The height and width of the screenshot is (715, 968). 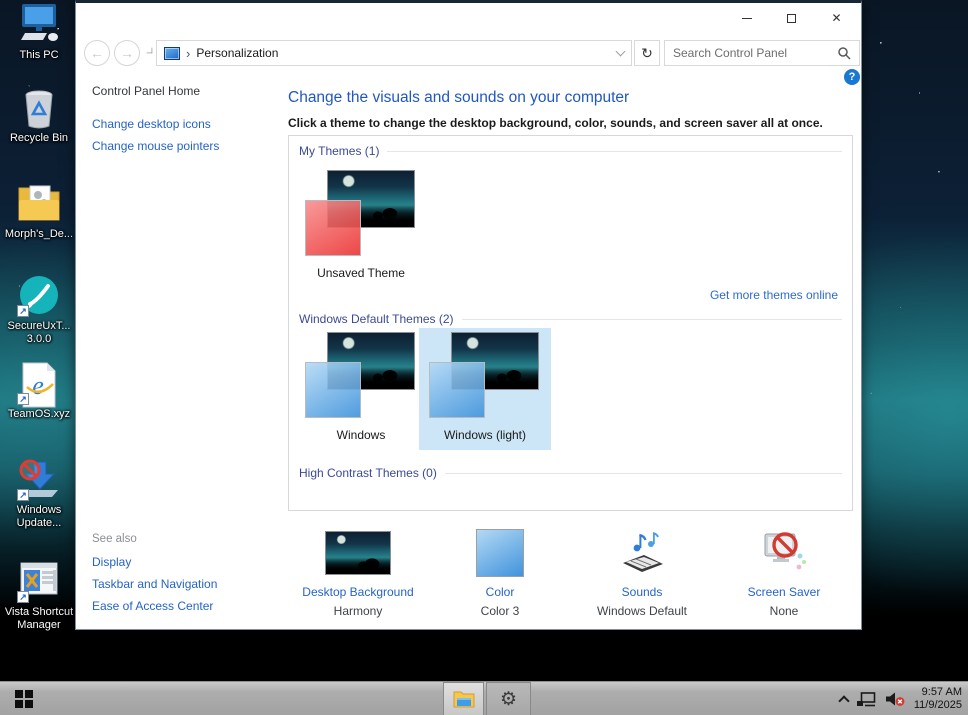 What do you see at coordinates (784, 611) in the screenshot?
I see `screen-saver-value: None` at bounding box center [784, 611].